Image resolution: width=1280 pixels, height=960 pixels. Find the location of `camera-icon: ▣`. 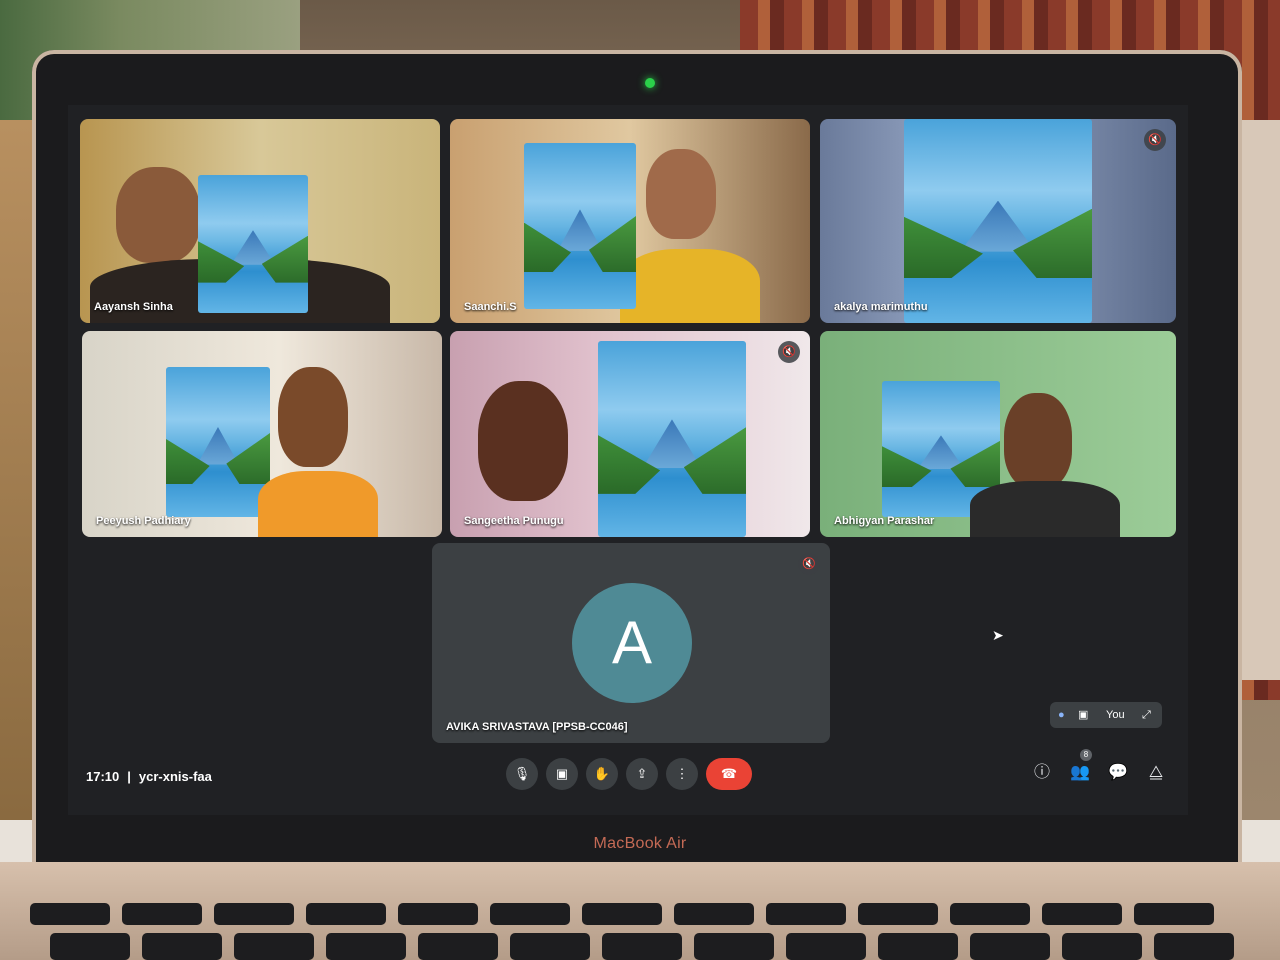

camera-icon: ▣ is located at coordinates (1083, 715).